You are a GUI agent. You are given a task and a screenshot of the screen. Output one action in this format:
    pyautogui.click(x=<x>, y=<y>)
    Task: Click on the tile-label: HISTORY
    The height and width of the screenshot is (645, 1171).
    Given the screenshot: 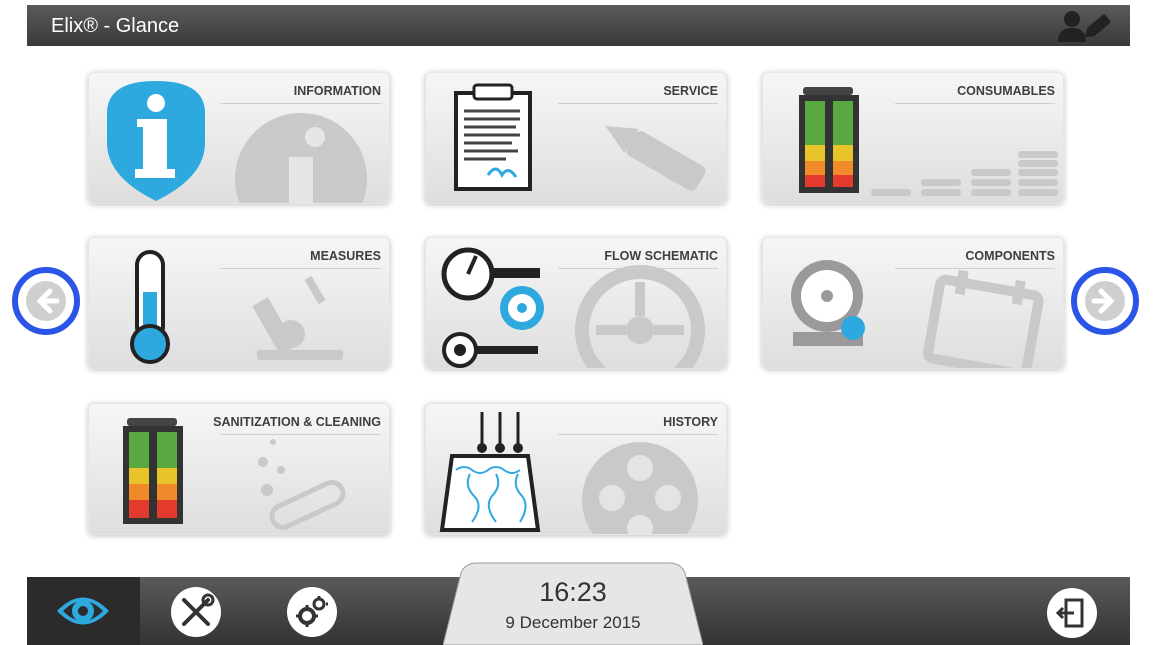 What is the action you would take?
    pyautogui.click(x=690, y=422)
    